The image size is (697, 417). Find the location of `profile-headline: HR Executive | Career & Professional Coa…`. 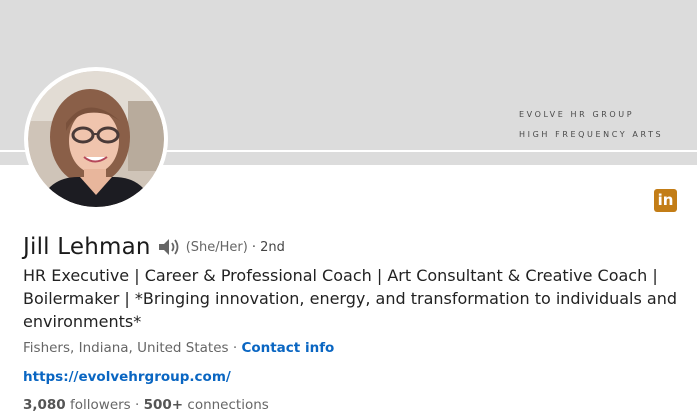

profile-headline: HR Executive | Career & Professional Coa… is located at coordinates (350, 298).